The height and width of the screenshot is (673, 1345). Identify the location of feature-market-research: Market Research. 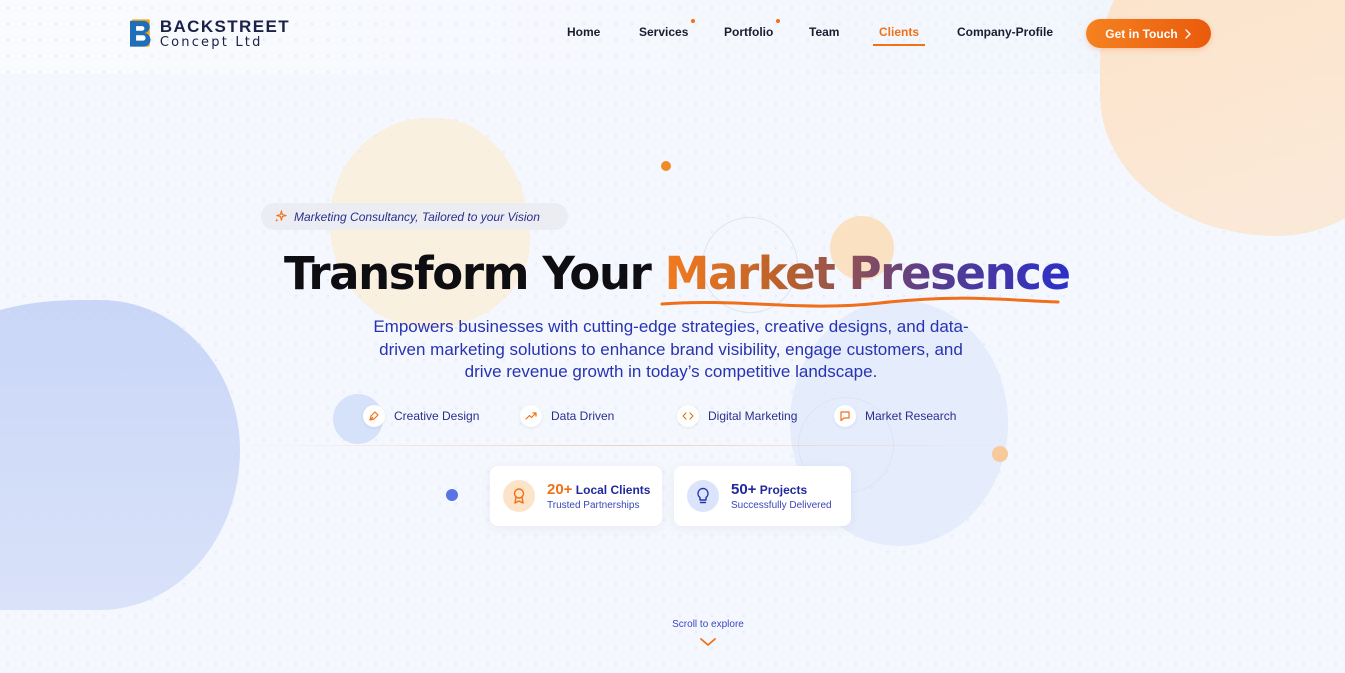
(895, 416).